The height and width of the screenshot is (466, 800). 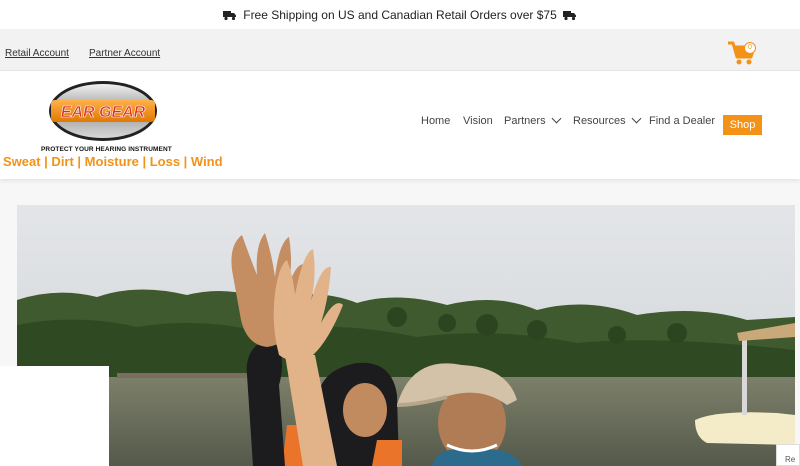 What do you see at coordinates (742, 125) in the screenshot?
I see `shop-button: Shop` at bounding box center [742, 125].